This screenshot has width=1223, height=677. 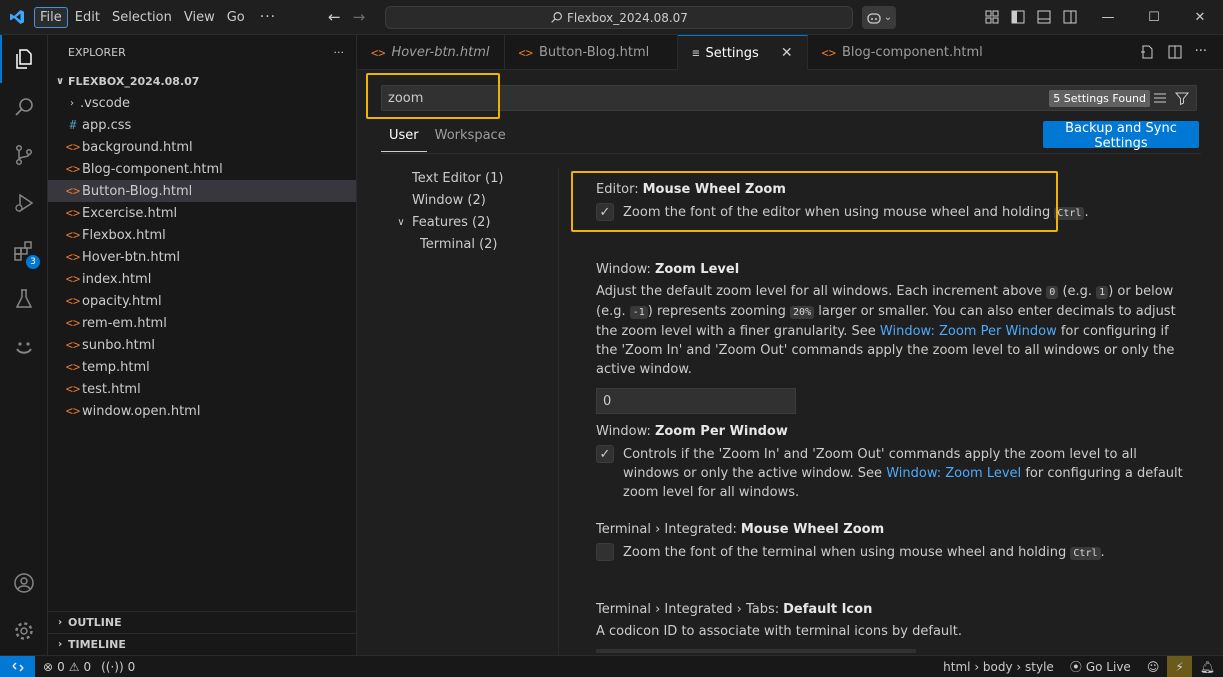 I want to click on status-left: ⊗ 0 ⚠ 0 ((·)) 0, so click(x=89, y=667).